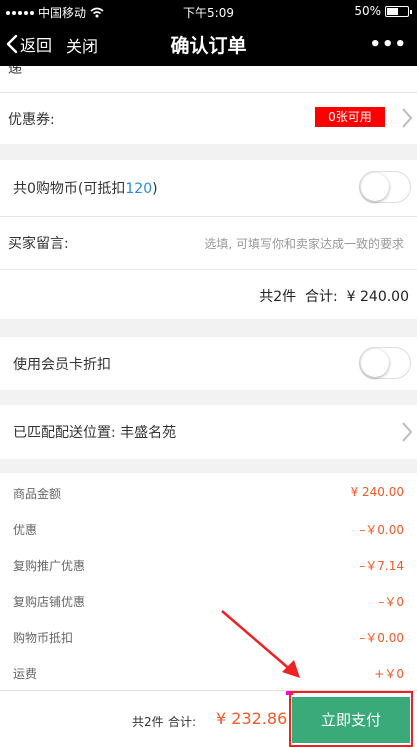 The image size is (417, 747). I want to click on checkout-count: 共2件, so click(148, 722).